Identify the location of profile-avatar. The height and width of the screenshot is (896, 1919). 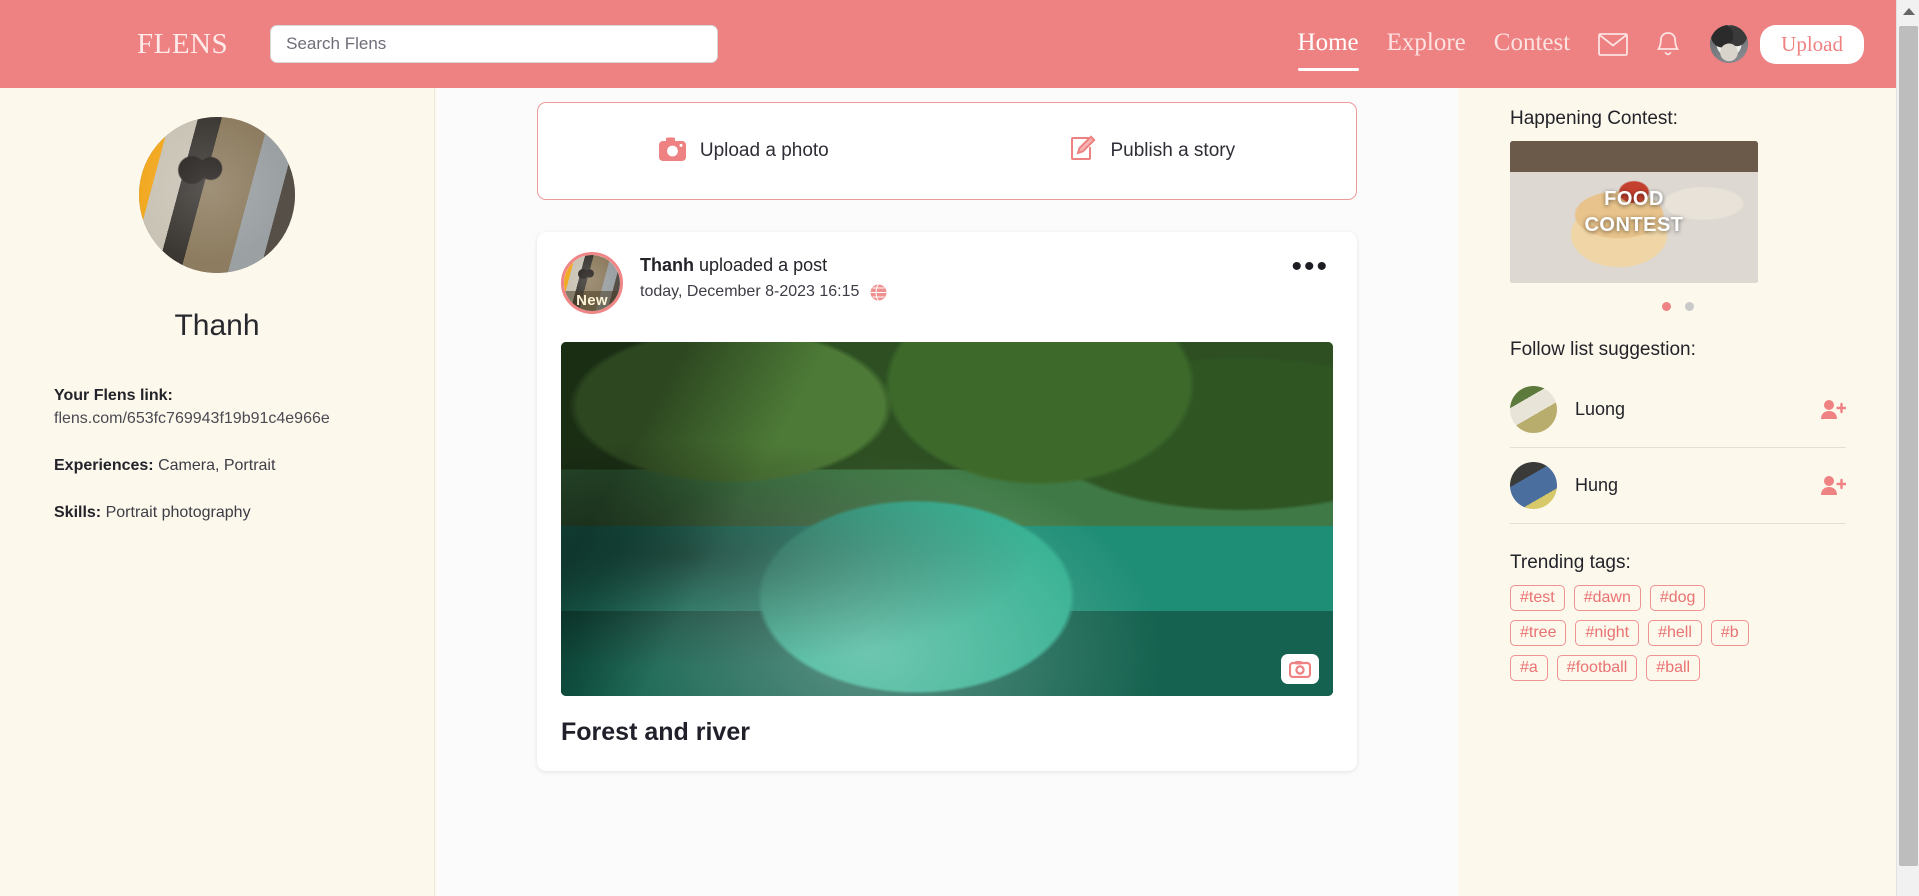
(217, 195).